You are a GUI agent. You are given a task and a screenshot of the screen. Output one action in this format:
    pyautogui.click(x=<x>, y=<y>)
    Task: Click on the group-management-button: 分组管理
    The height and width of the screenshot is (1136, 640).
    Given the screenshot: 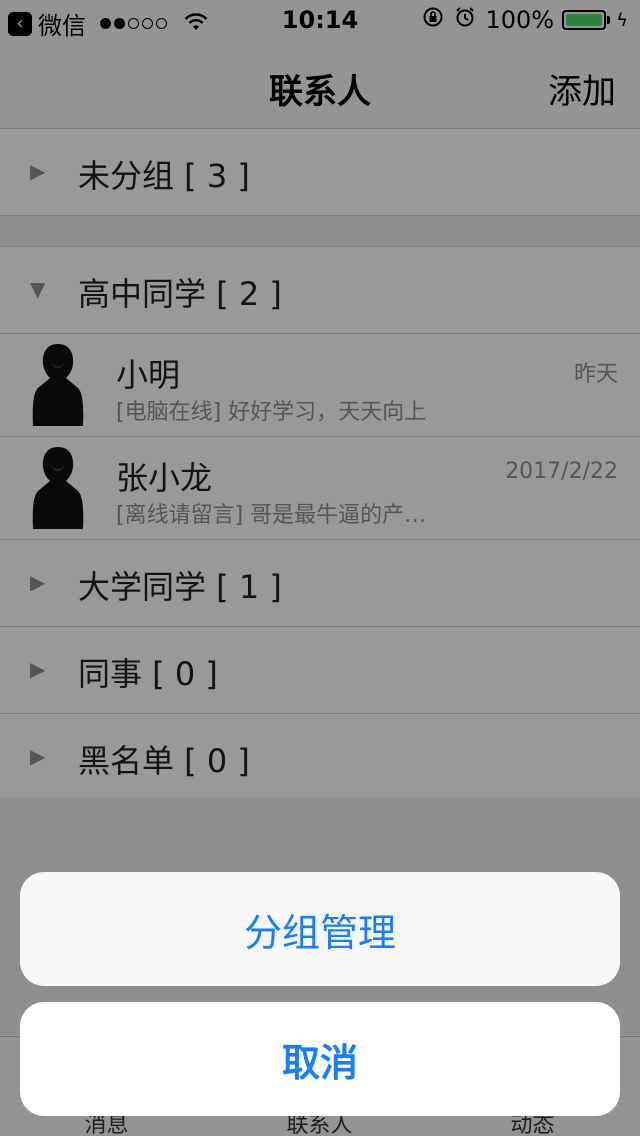 What is the action you would take?
    pyautogui.click(x=320, y=929)
    